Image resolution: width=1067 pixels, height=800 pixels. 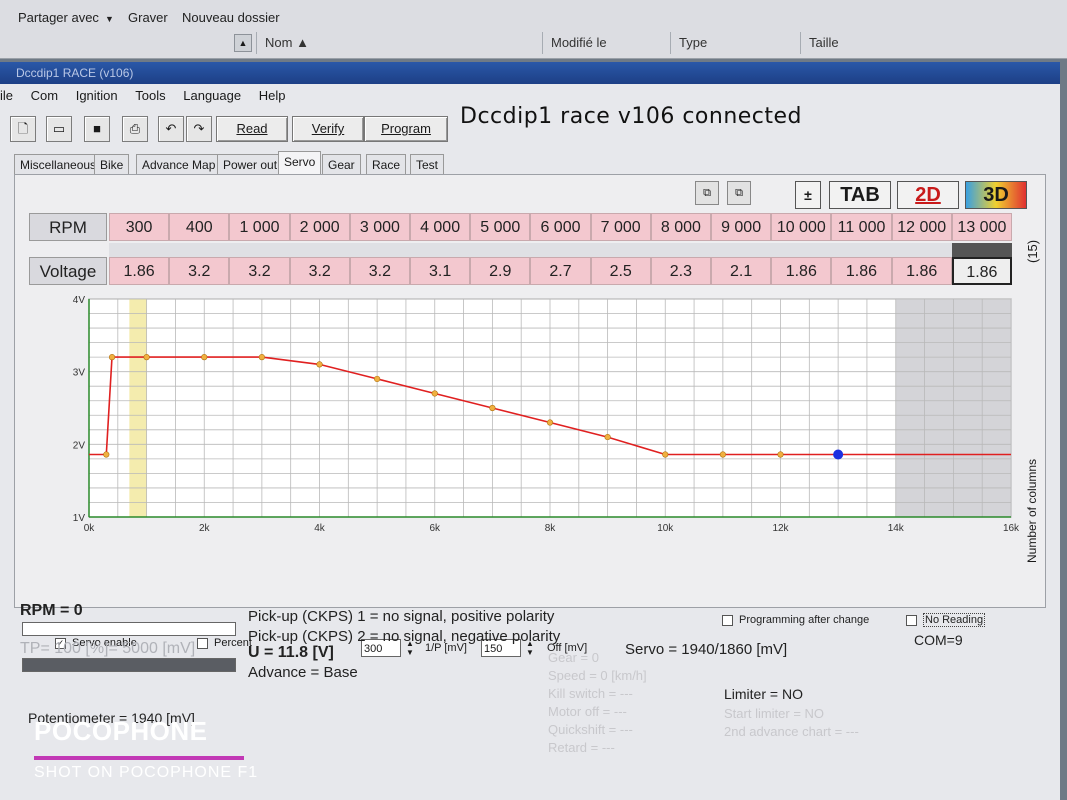 What do you see at coordinates (386, 164) in the screenshot?
I see `tab-race: Race` at bounding box center [386, 164].